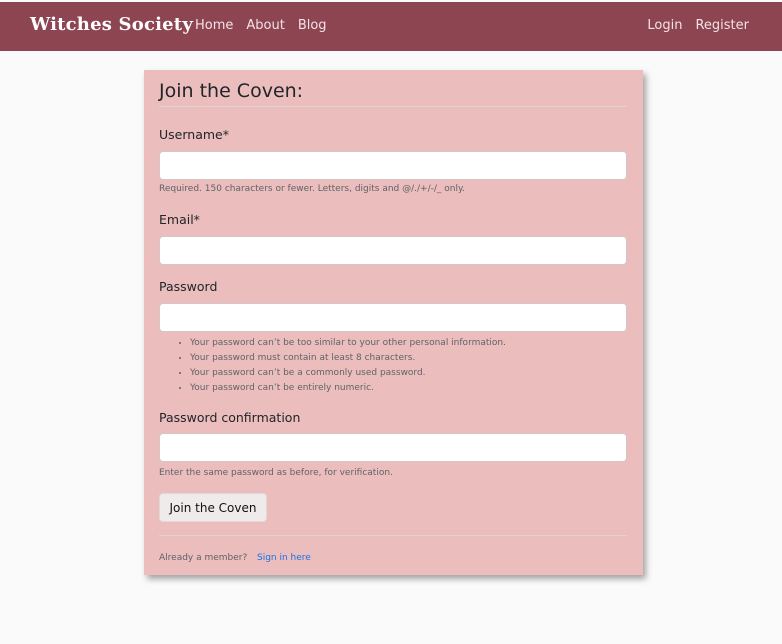  I want to click on nav-link-register: Register, so click(722, 25).